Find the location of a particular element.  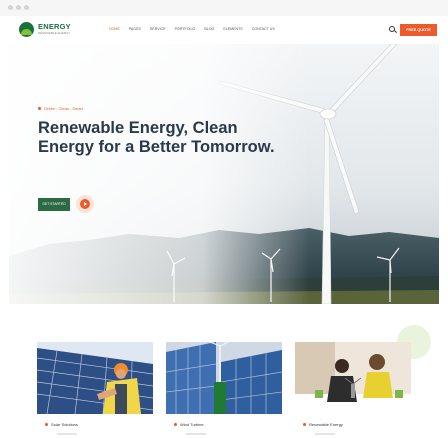

service-title: Renewable Energy is located at coordinates (326, 424).